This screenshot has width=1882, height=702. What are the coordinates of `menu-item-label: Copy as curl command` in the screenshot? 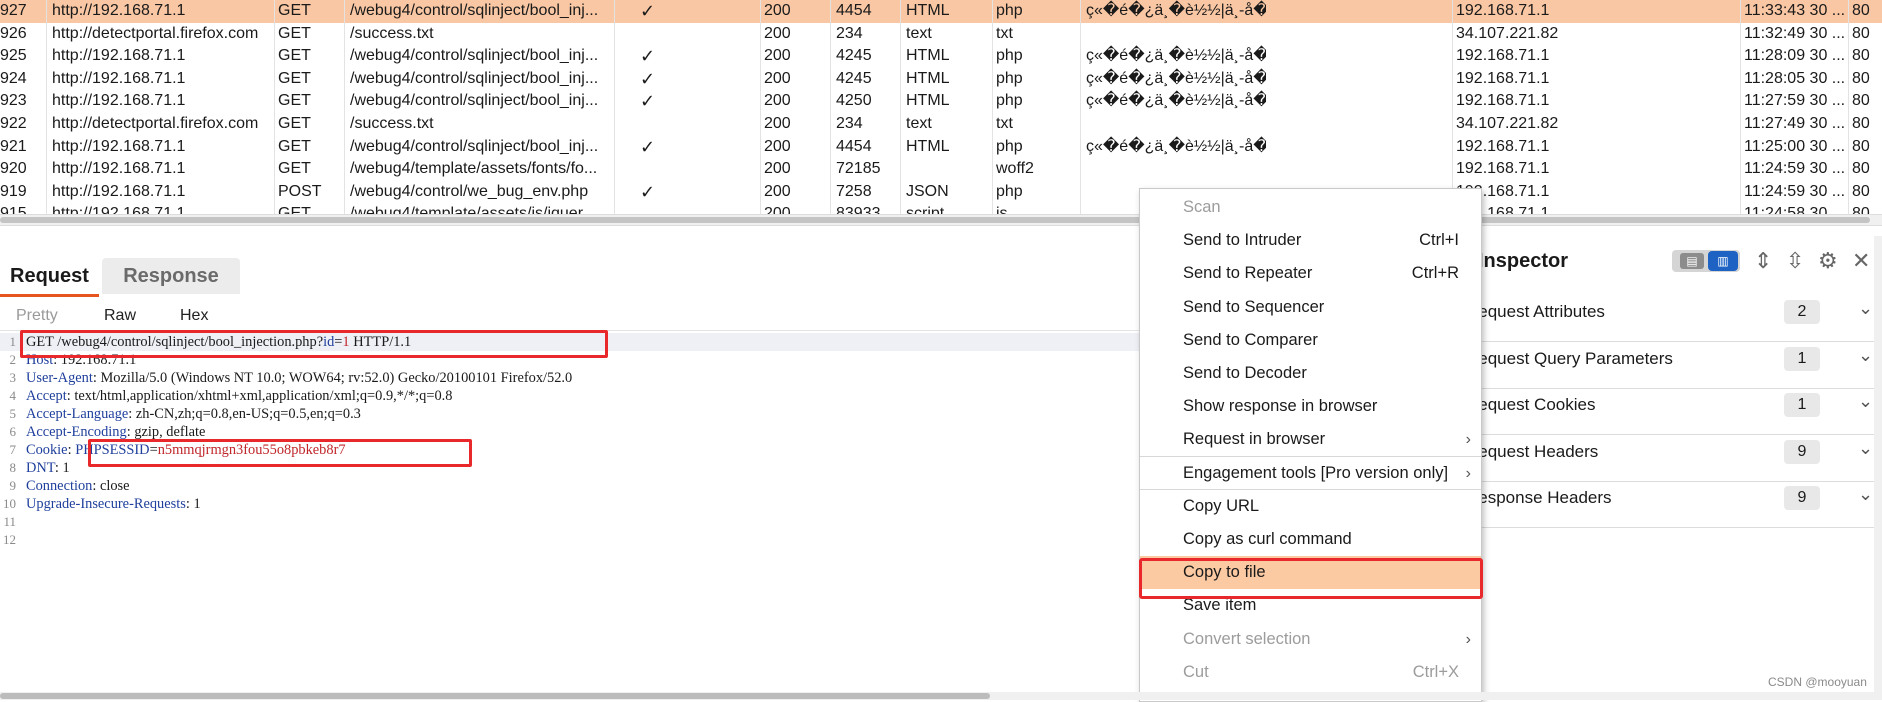 It's located at (1267, 539).